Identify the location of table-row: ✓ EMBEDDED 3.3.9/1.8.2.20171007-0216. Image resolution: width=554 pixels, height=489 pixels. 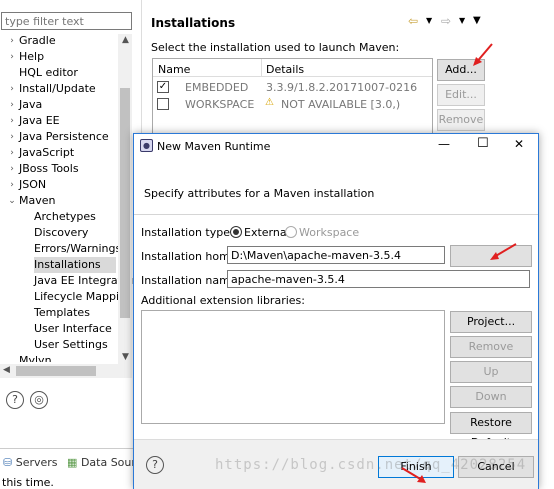
(292, 87).